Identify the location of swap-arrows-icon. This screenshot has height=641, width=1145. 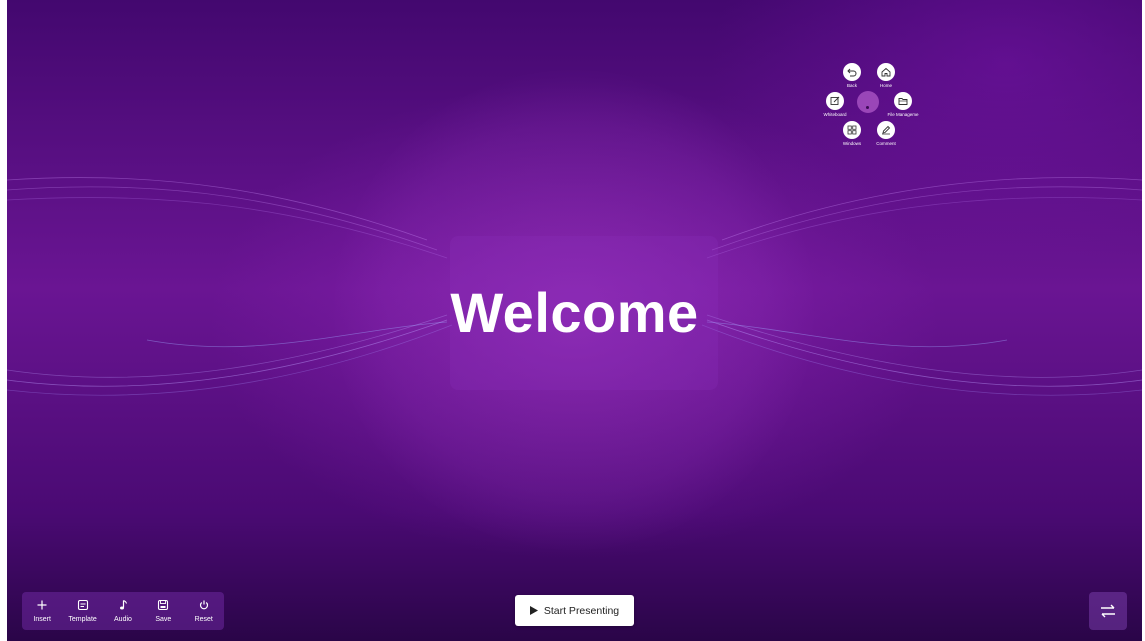
(1108, 611).